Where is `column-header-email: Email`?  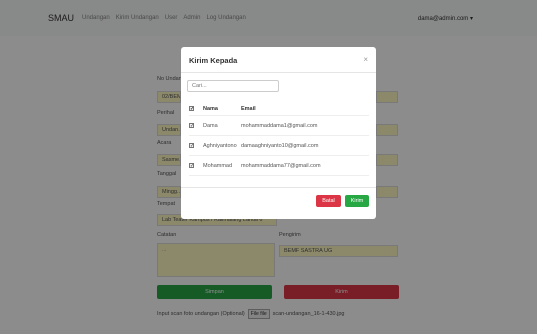
column-header-email: Email is located at coordinates (248, 108).